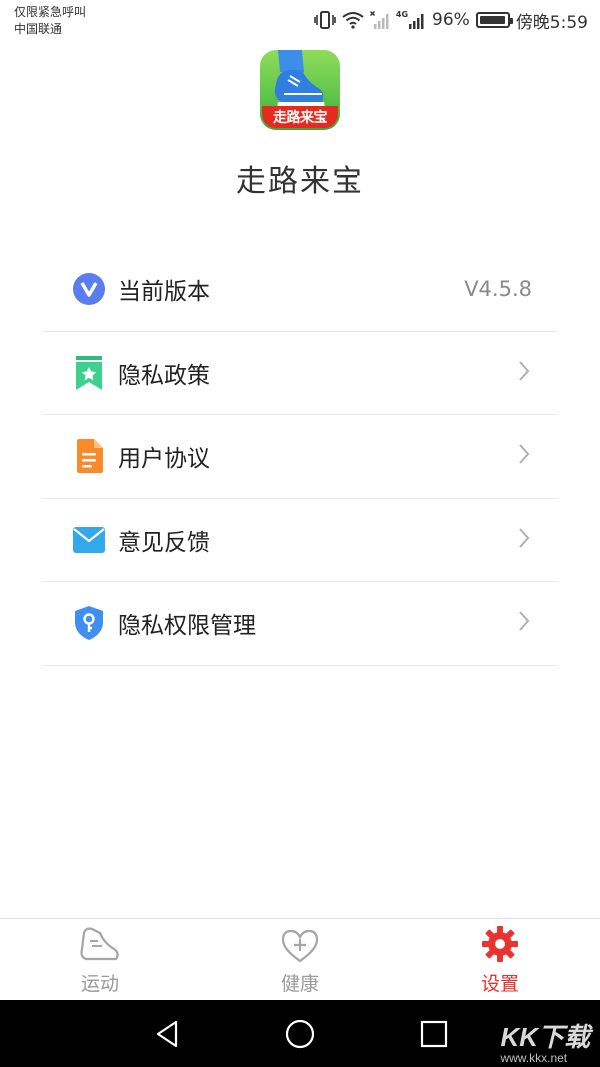  Describe the element at coordinates (99, 984) in the screenshot. I see `tab-label: 运动` at that location.